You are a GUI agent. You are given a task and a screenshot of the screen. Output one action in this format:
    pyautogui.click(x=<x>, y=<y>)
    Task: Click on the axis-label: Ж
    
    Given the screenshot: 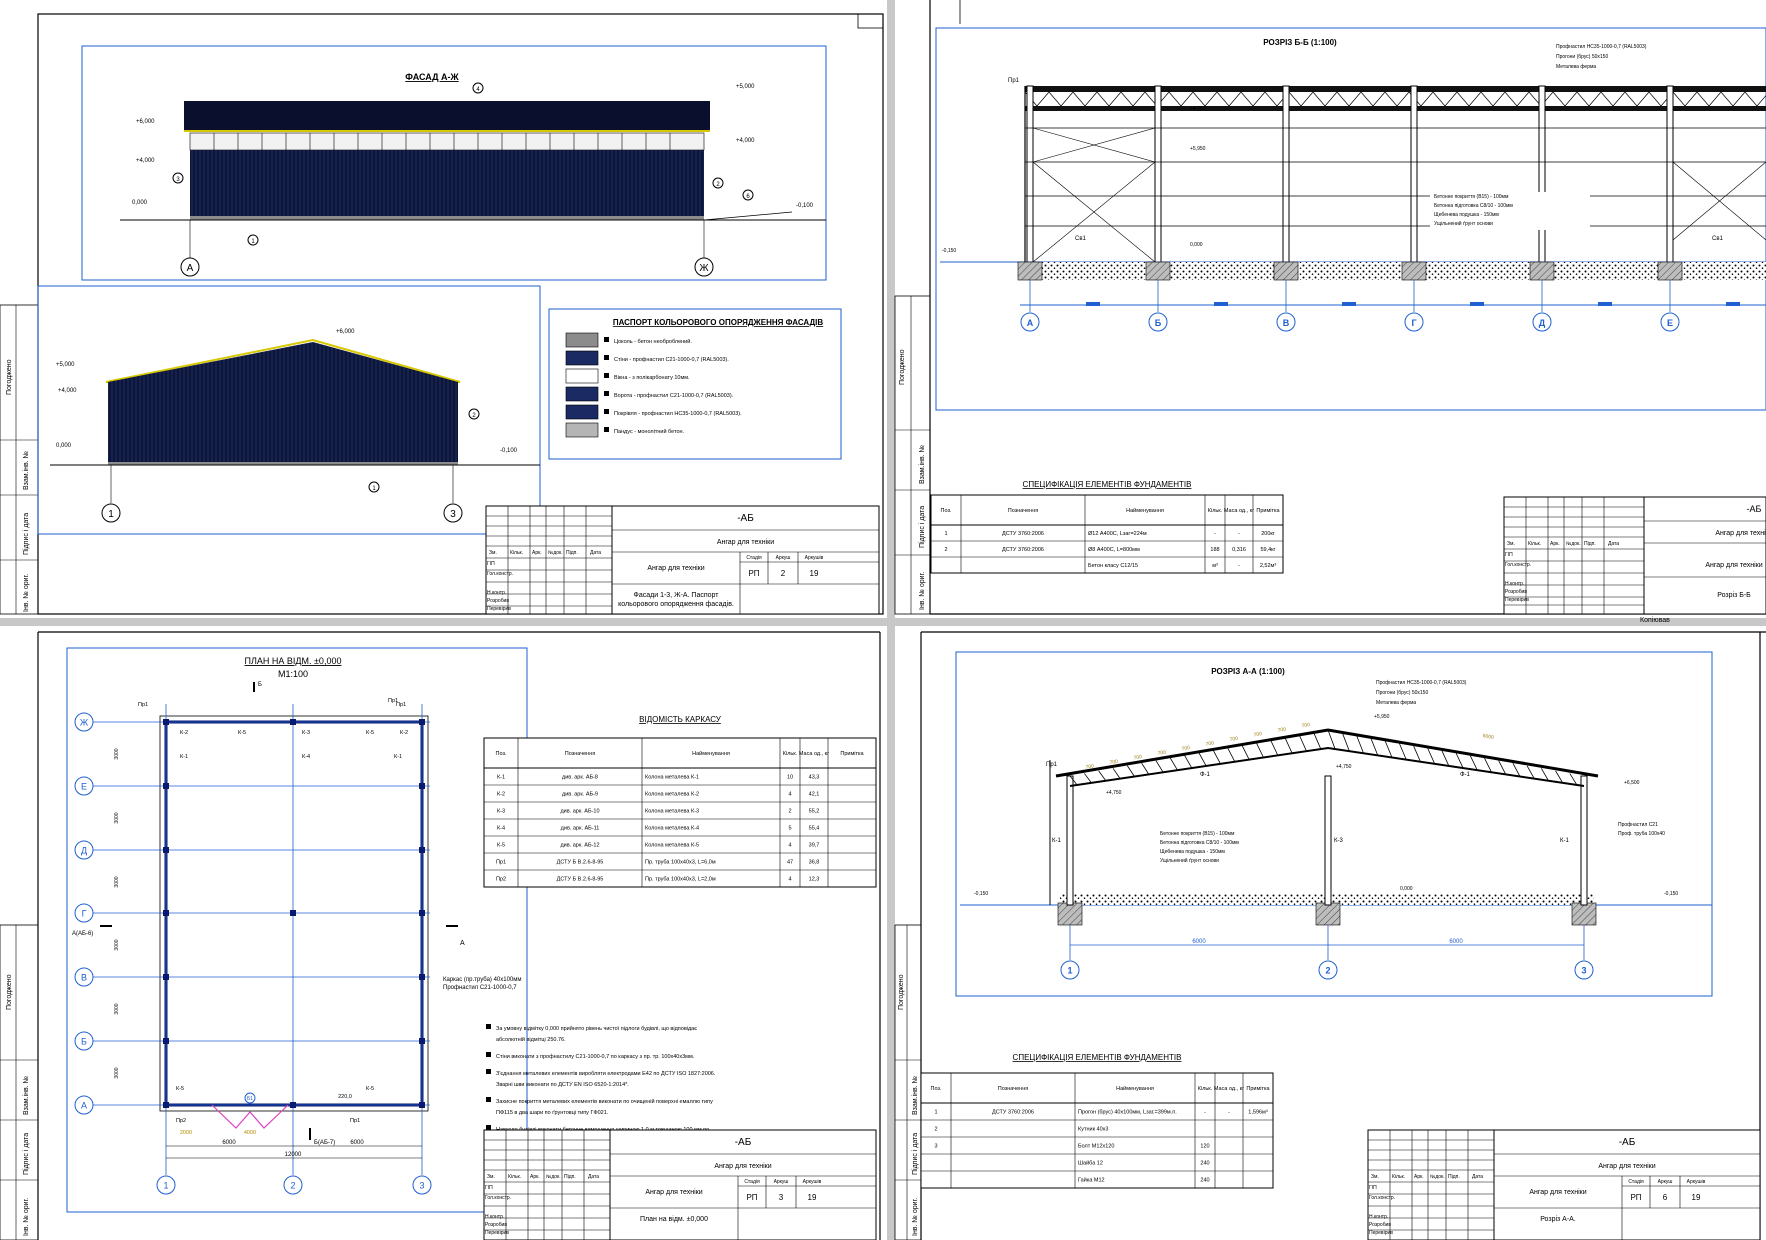 What is the action you would take?
    pyautogui.click(x=84, y=723)
    